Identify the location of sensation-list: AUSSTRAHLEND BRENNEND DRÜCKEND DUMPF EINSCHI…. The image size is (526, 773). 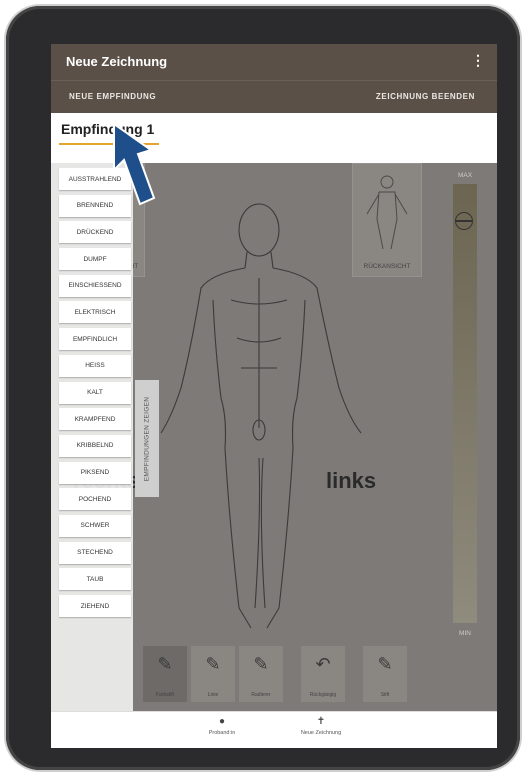
(94, 395).